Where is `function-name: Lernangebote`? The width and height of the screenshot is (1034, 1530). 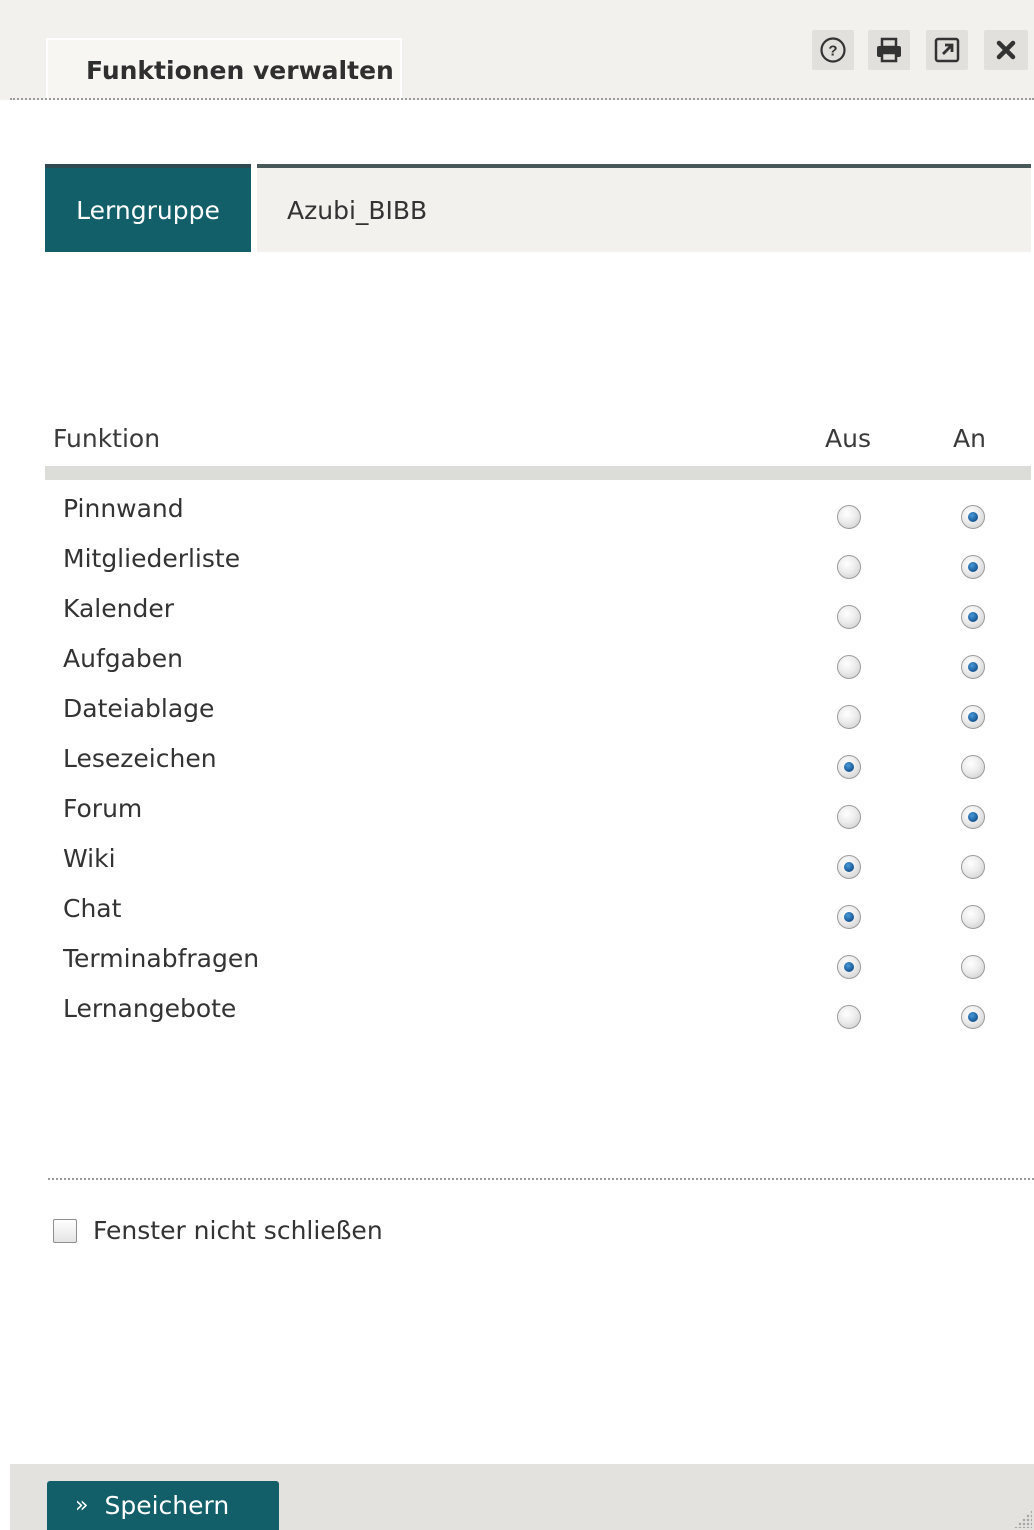
function-name: Lernangebote is located at coordinates (150, 1008).